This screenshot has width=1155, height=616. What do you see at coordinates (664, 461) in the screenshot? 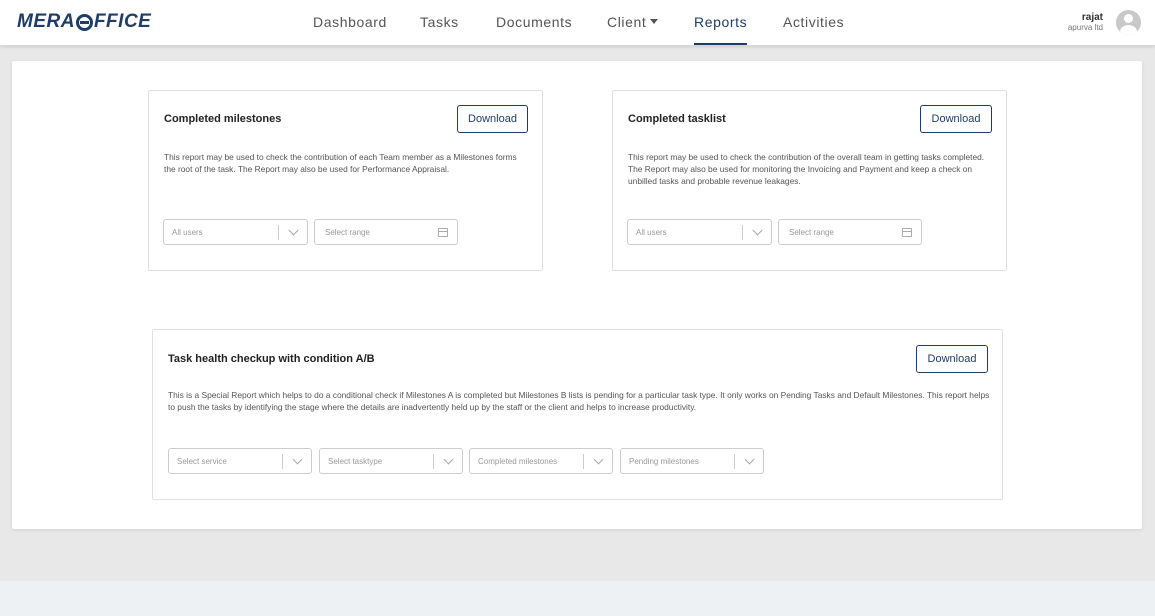
I see `select-placeholder: Pending milestones` at bounding box center [664, 461].